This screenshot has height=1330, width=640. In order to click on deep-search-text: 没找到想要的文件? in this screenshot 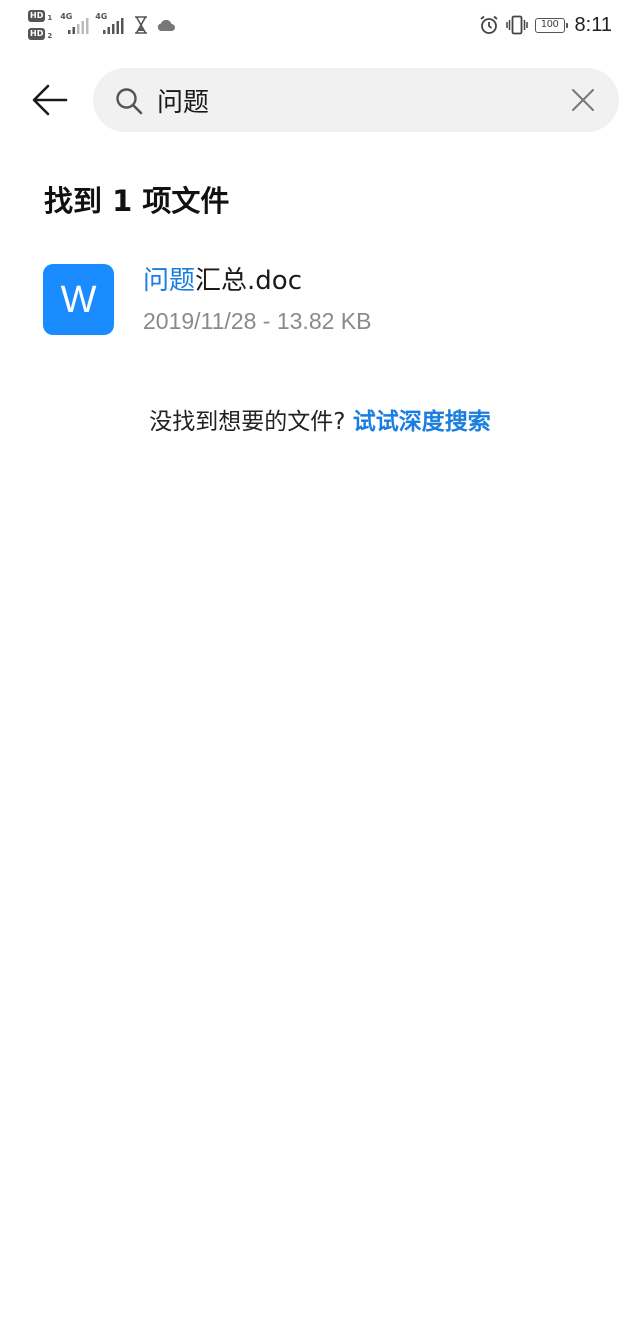, I will do `click(247, 422)`.